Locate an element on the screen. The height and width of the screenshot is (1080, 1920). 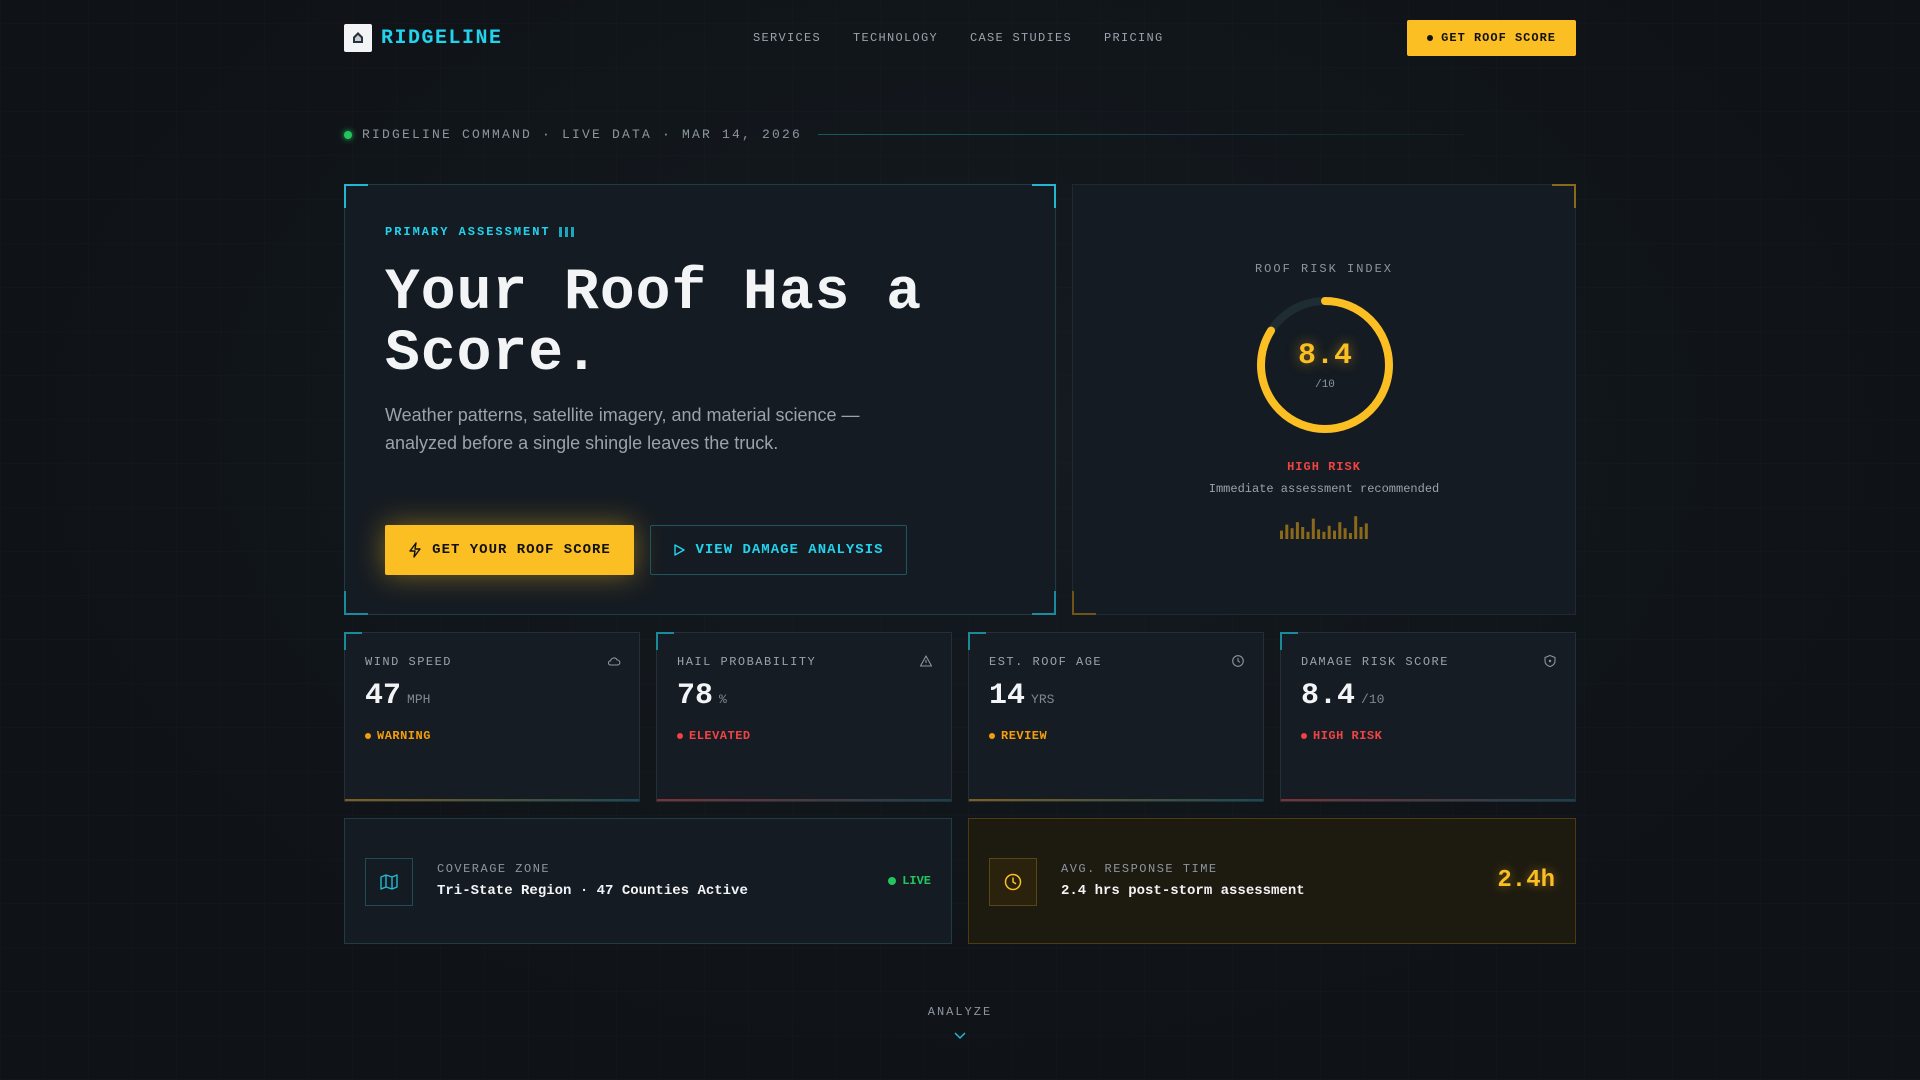
gauge-denominator: /10 is located at coordinates (1325, 385).